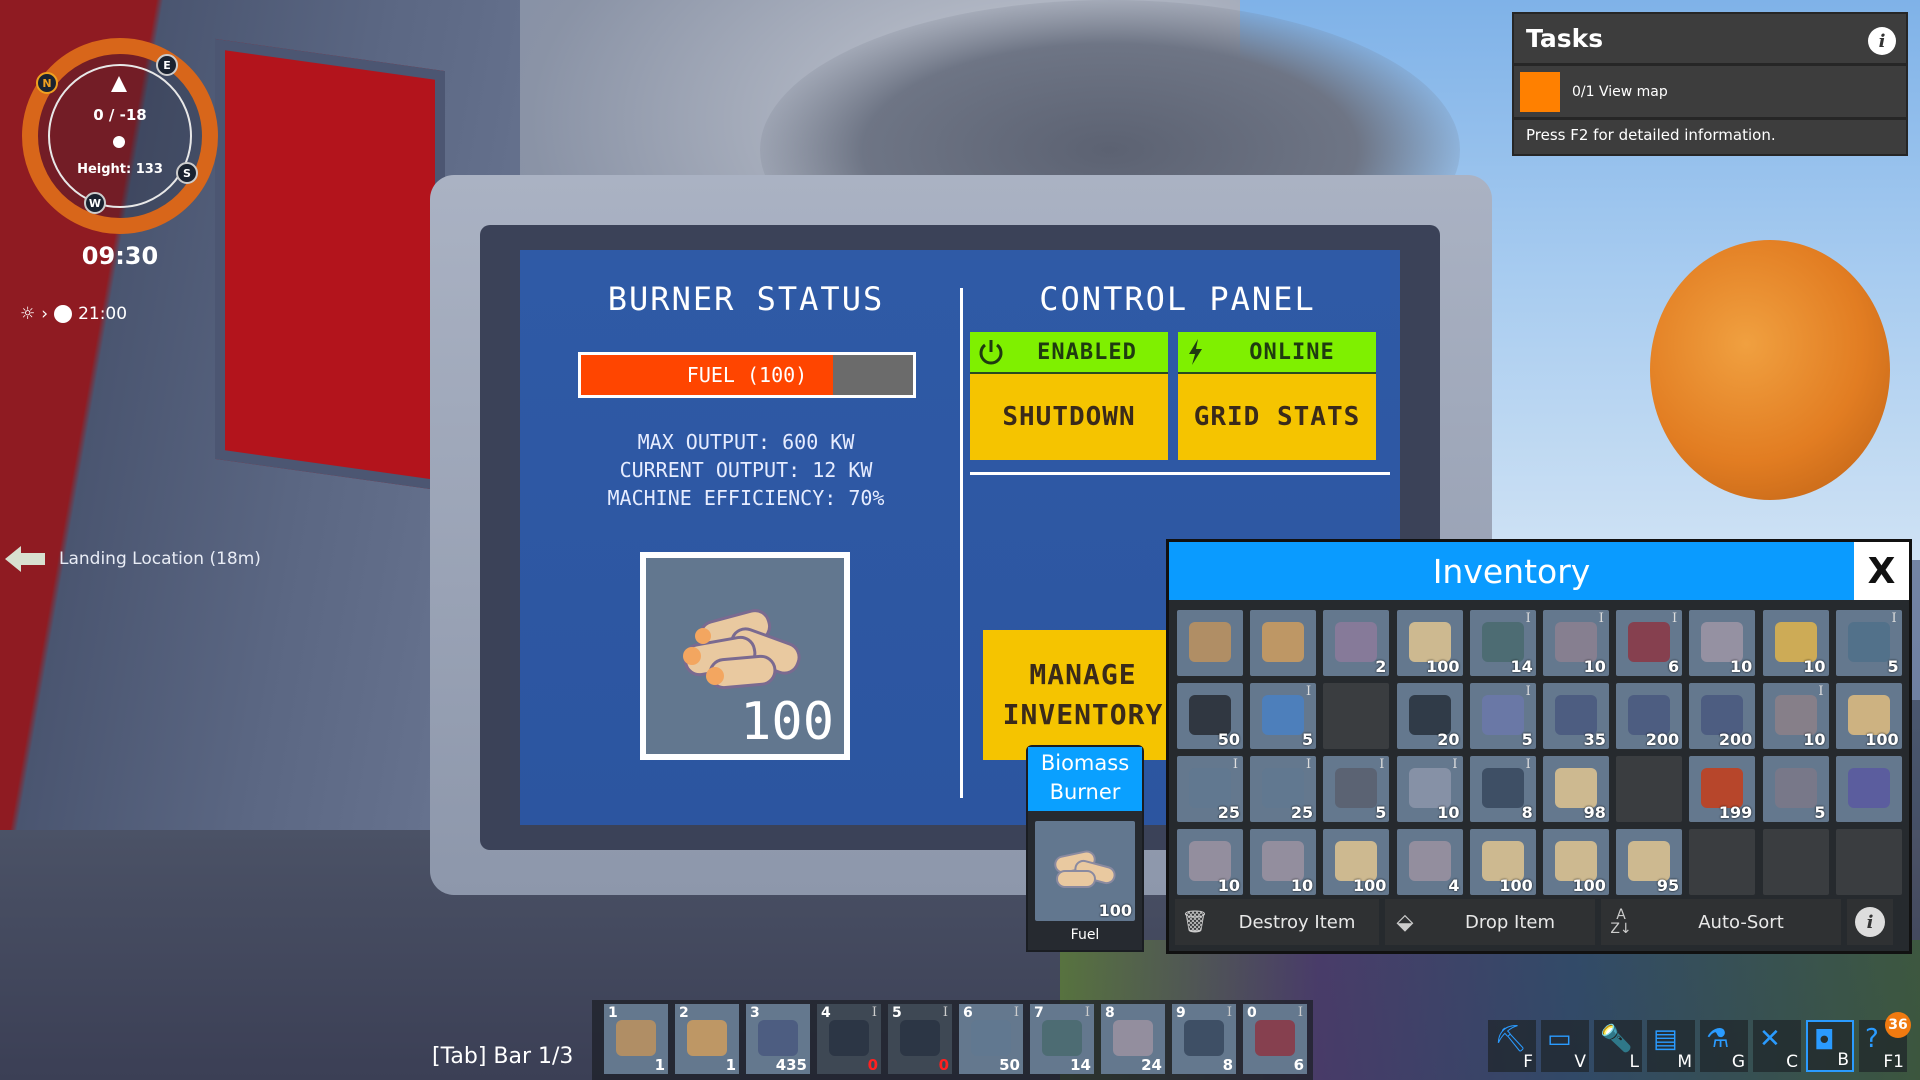  What do you see at coordinates (1565, 1046) in the screenshot?
I see `tool-button-v: ▭ V` at bounding box center [1565, 1046].